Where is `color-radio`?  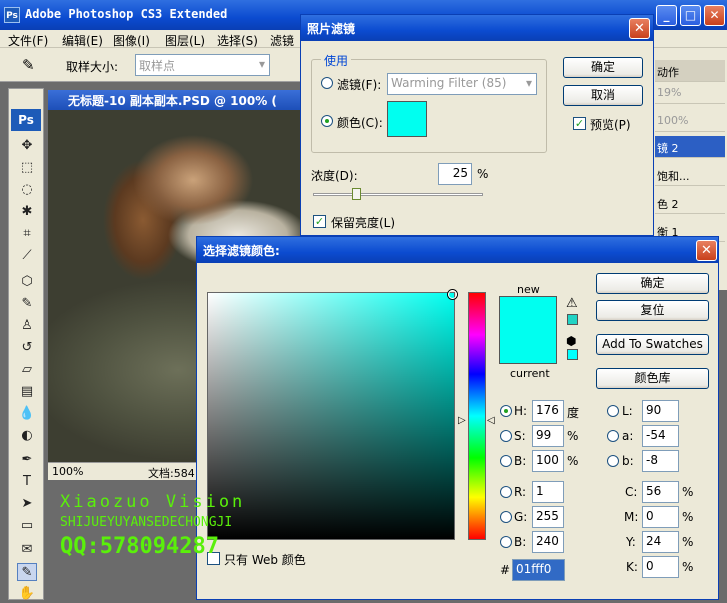
color-radio is located at coordinates (327, 121).